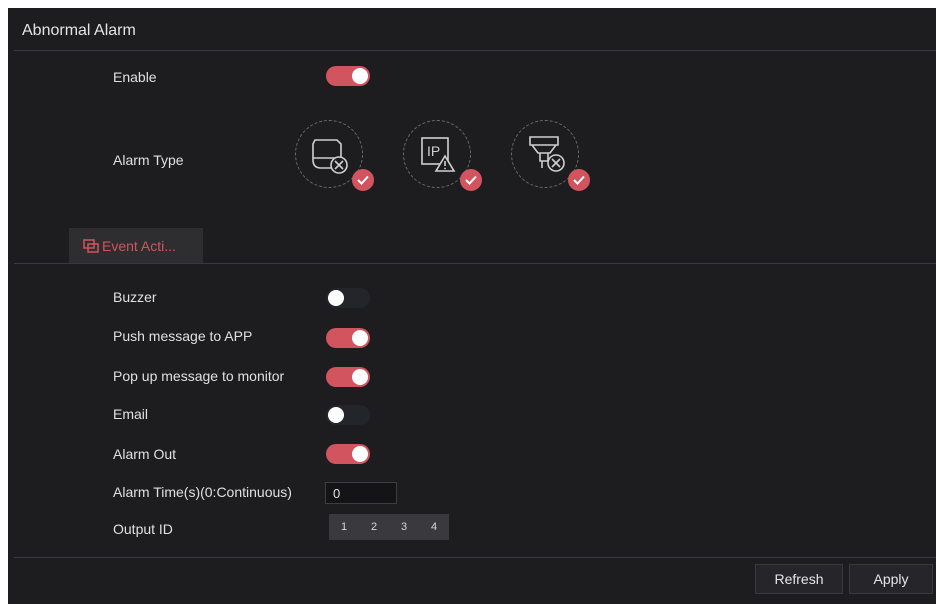 The width and height of the screenshot is (936, 604). What do you see at coordinates (145, 454) in the screenshot?
I see `alarm-out-label: Alarm Out` at bounding box center [145, 454].